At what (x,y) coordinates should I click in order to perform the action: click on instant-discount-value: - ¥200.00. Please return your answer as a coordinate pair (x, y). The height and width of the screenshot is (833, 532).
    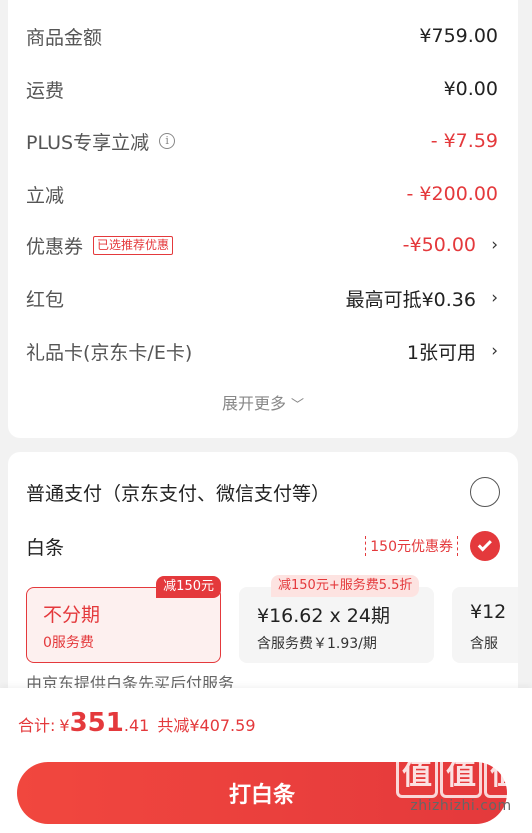
    Looking at the image, I should click on (452, 194).